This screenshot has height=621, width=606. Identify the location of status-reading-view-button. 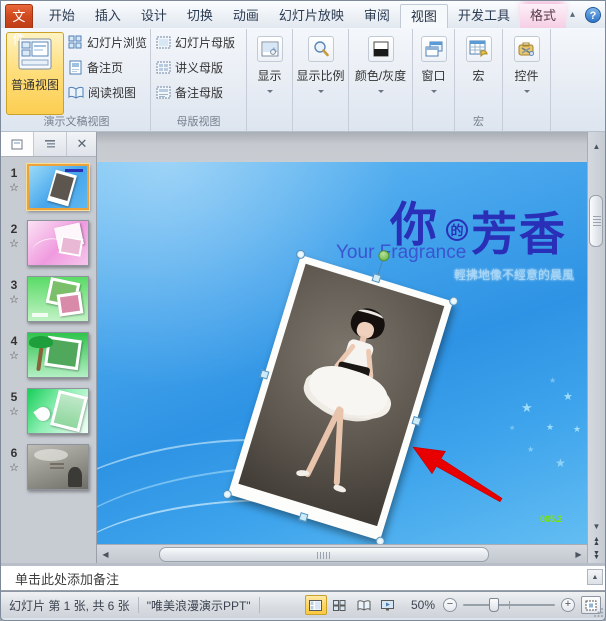
(364, 605).